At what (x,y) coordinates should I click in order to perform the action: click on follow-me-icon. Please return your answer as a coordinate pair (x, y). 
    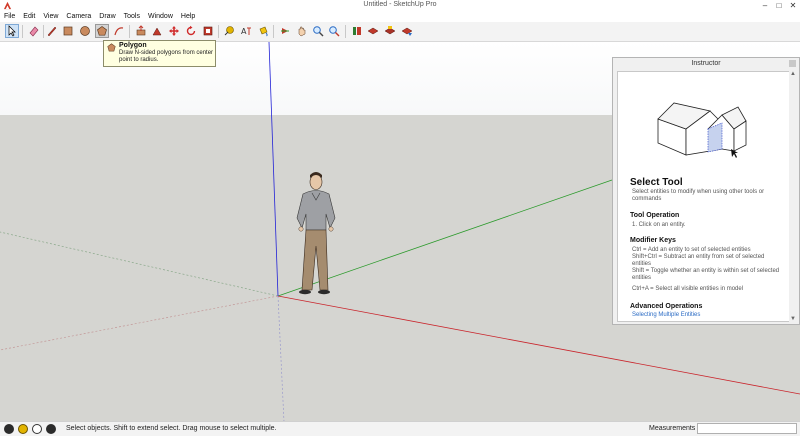
    Looking at the image, I should click on (157, 31).